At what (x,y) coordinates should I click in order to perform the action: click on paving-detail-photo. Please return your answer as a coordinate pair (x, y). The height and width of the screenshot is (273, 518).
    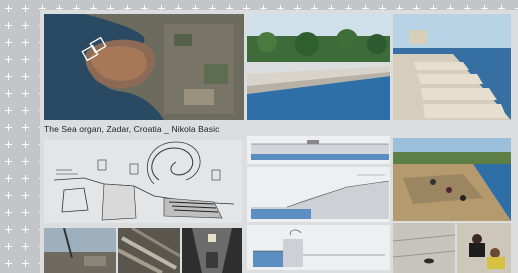
    Looking at the image, I should click on (424, 248).